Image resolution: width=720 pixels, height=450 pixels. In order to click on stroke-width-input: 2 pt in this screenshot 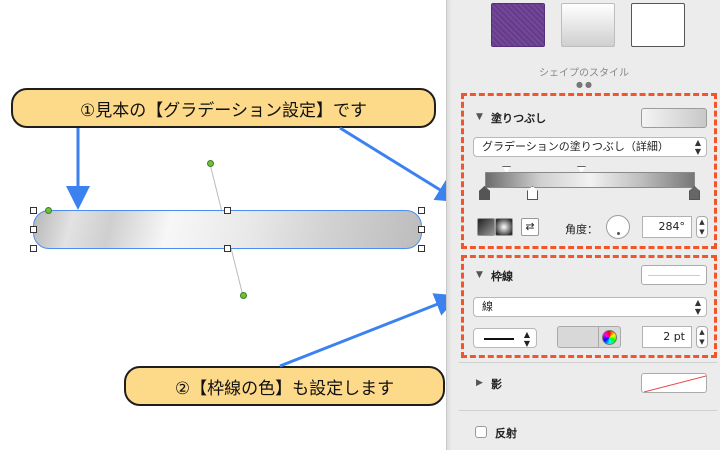, I will do `click(667, 337)`.